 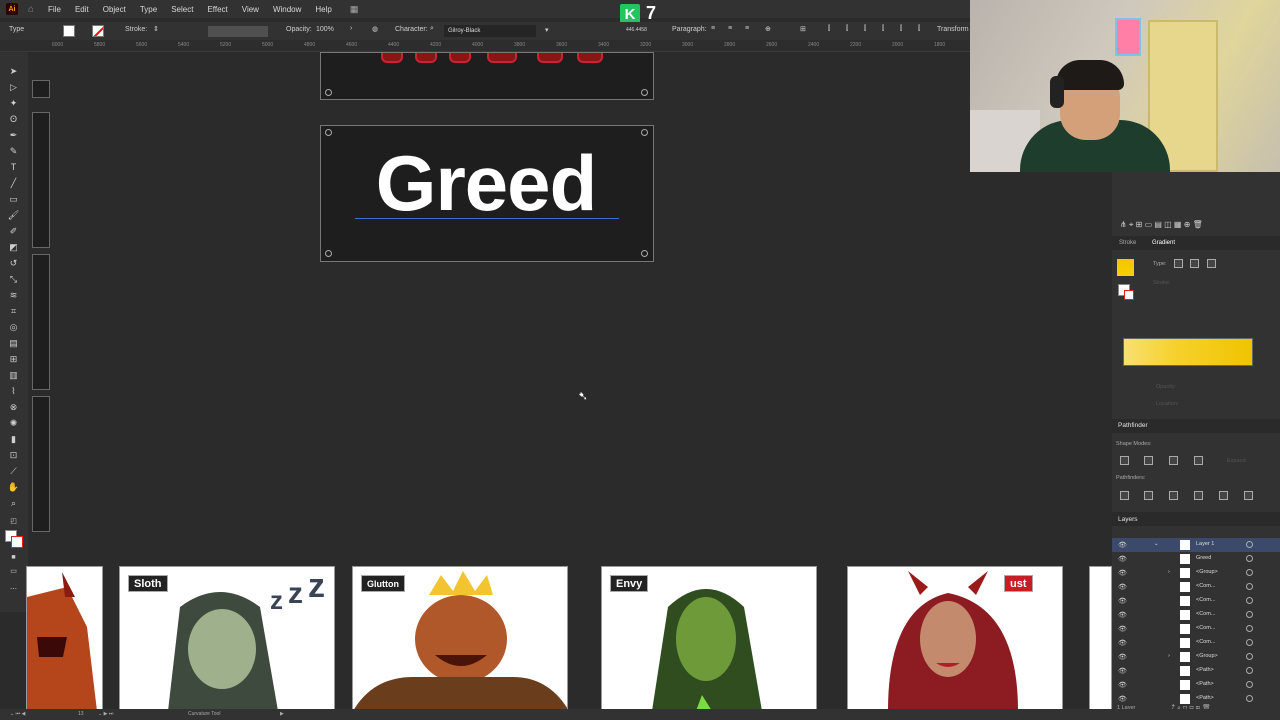 I want to click on card-sloth: z z z Sloth, so click(x=227, y=638).